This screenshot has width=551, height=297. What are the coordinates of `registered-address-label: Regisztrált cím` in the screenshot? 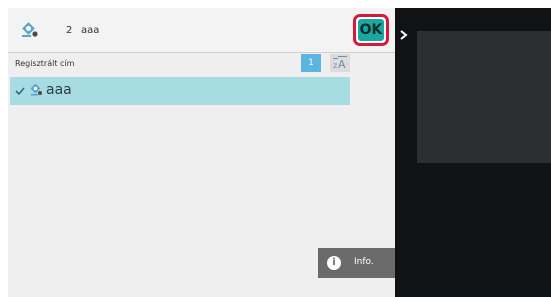 It's located at (45, 63).